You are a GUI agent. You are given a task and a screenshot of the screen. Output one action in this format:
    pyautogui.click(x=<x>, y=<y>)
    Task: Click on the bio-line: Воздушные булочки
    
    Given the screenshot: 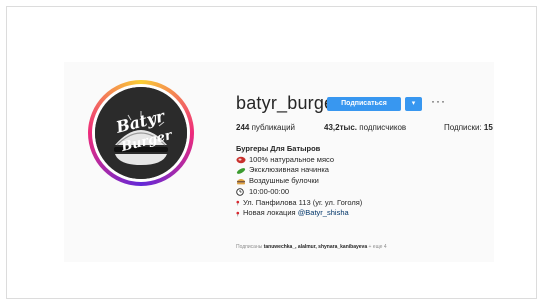 What is the action you would take?
    pyautogui.click(x=361, y=181)
    